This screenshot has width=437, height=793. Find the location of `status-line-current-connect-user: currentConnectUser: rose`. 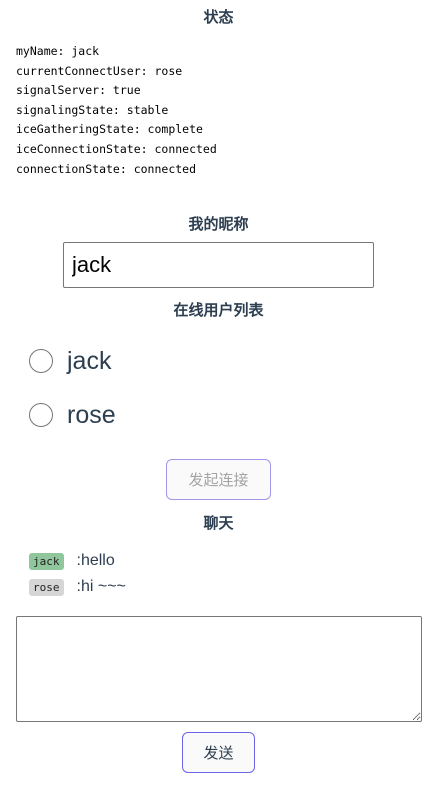

status-line-current-connect-user: currentConnectUser: rose is located at coordinates (99, 70).